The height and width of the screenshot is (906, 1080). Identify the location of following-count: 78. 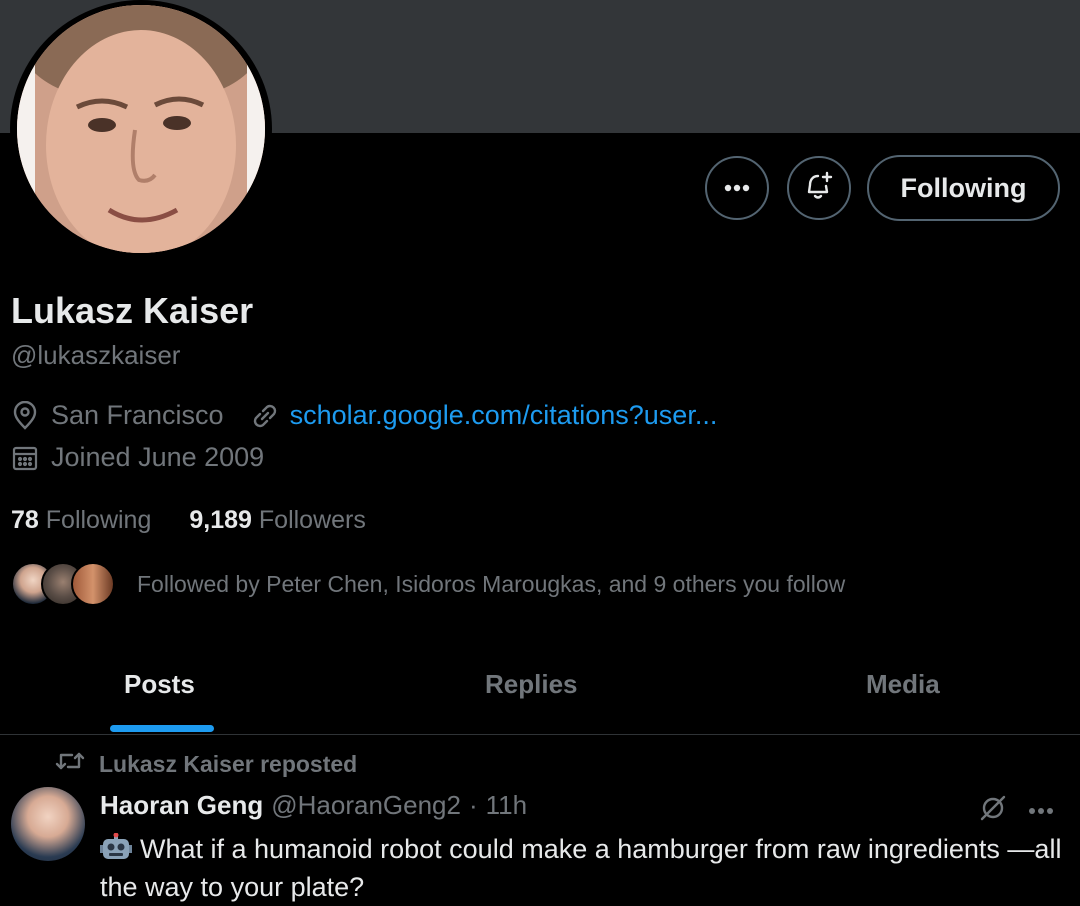
(25, 520).